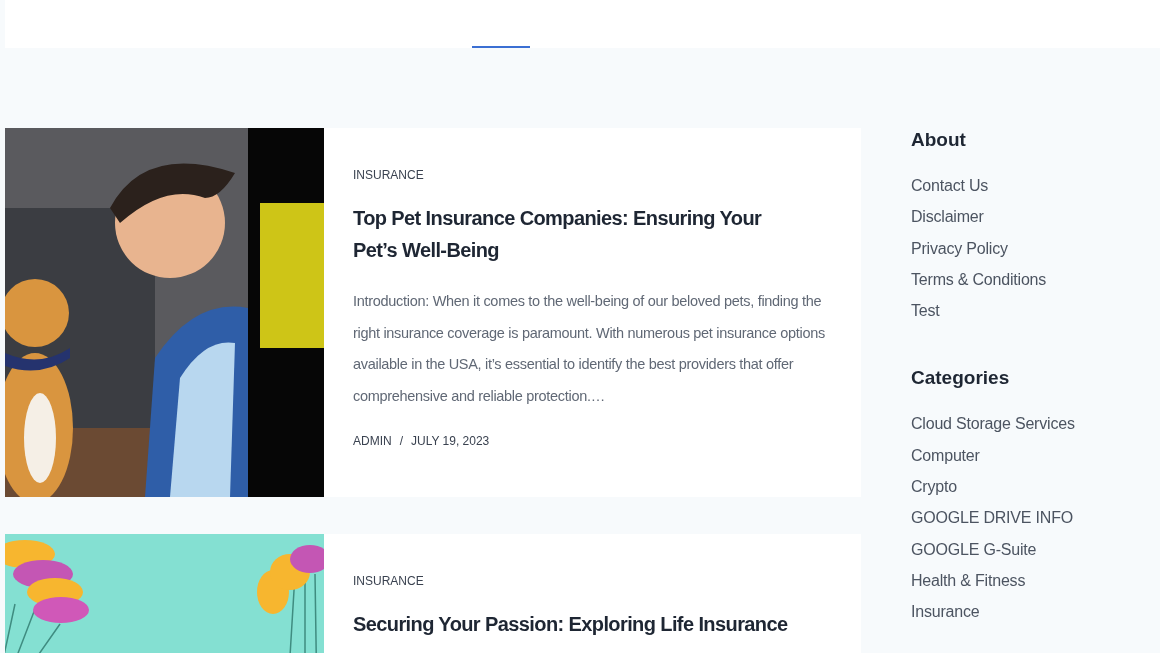 This screenshot has height=653, width=1160. Describe the element at coordinates (590, 624) in the screenshot. I see `post-title: Securing Your Passion: Exploring Life Insurance` at that location.